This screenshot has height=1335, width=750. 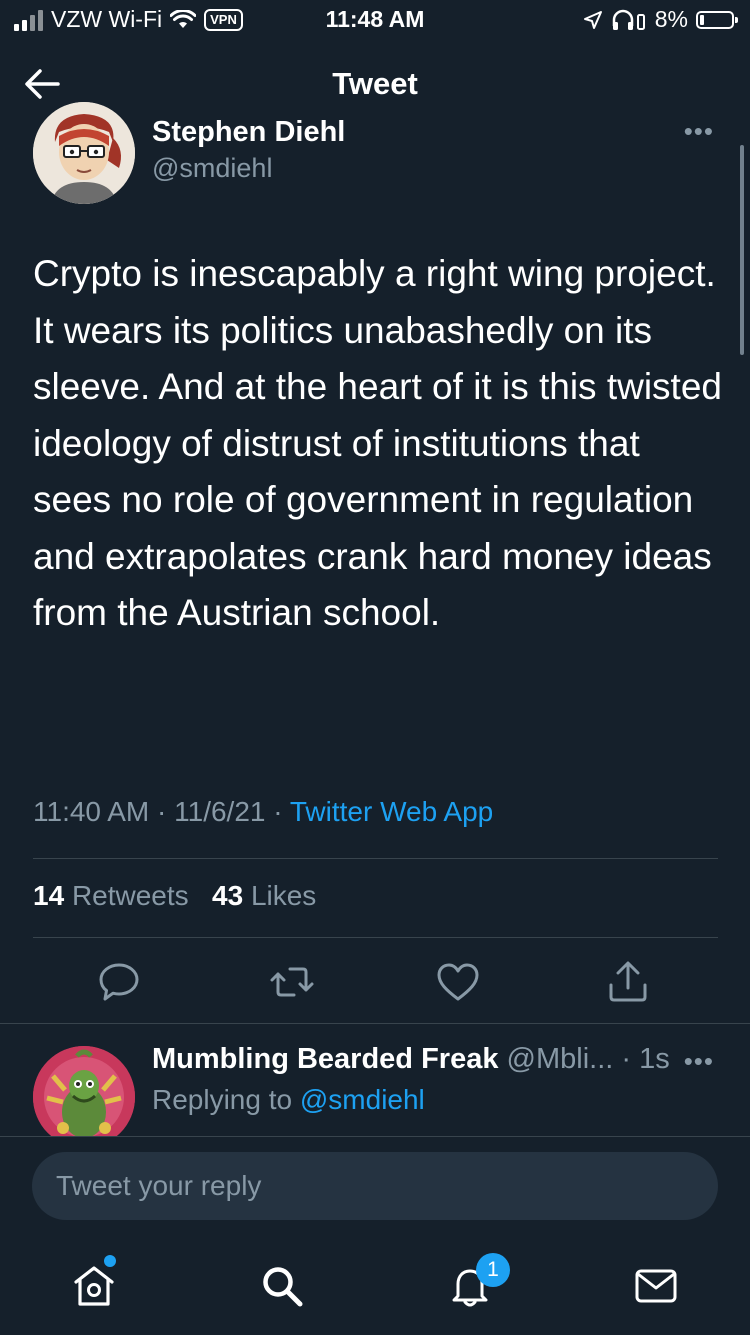 What do you see at coordinates (493, 1270) in the screenshot?
I see `notifications-badge: 1` at bounding box center [493, 1270].